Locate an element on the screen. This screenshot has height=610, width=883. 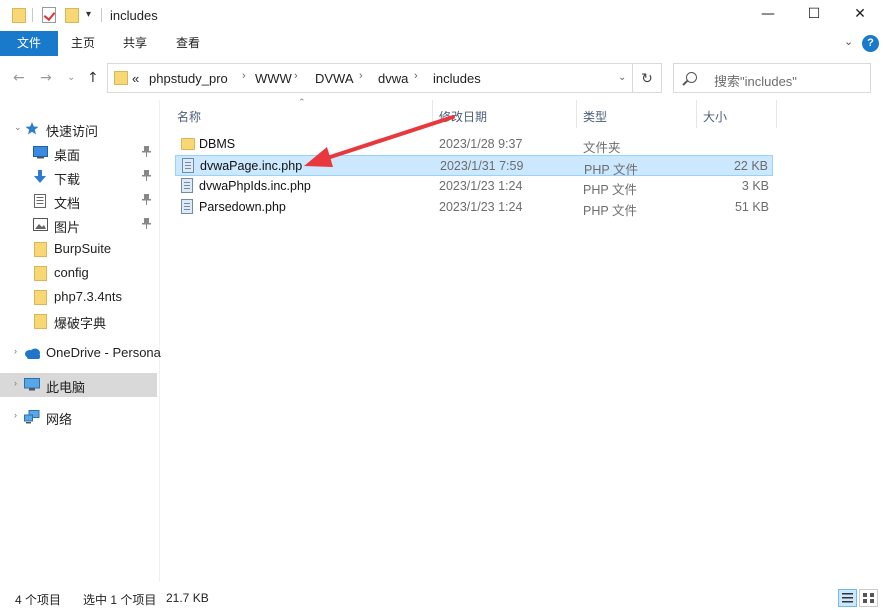
sidebar-item-dictionary: 爆破字典 is located at coordinates (78, 321).